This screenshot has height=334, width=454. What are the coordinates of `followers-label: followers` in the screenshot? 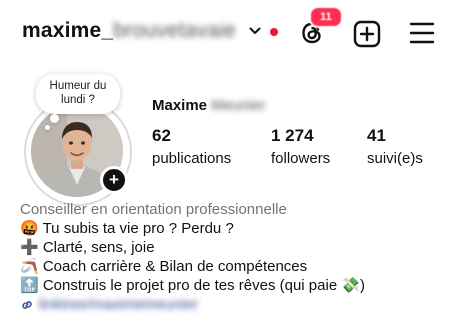 It's located at (301, 158).